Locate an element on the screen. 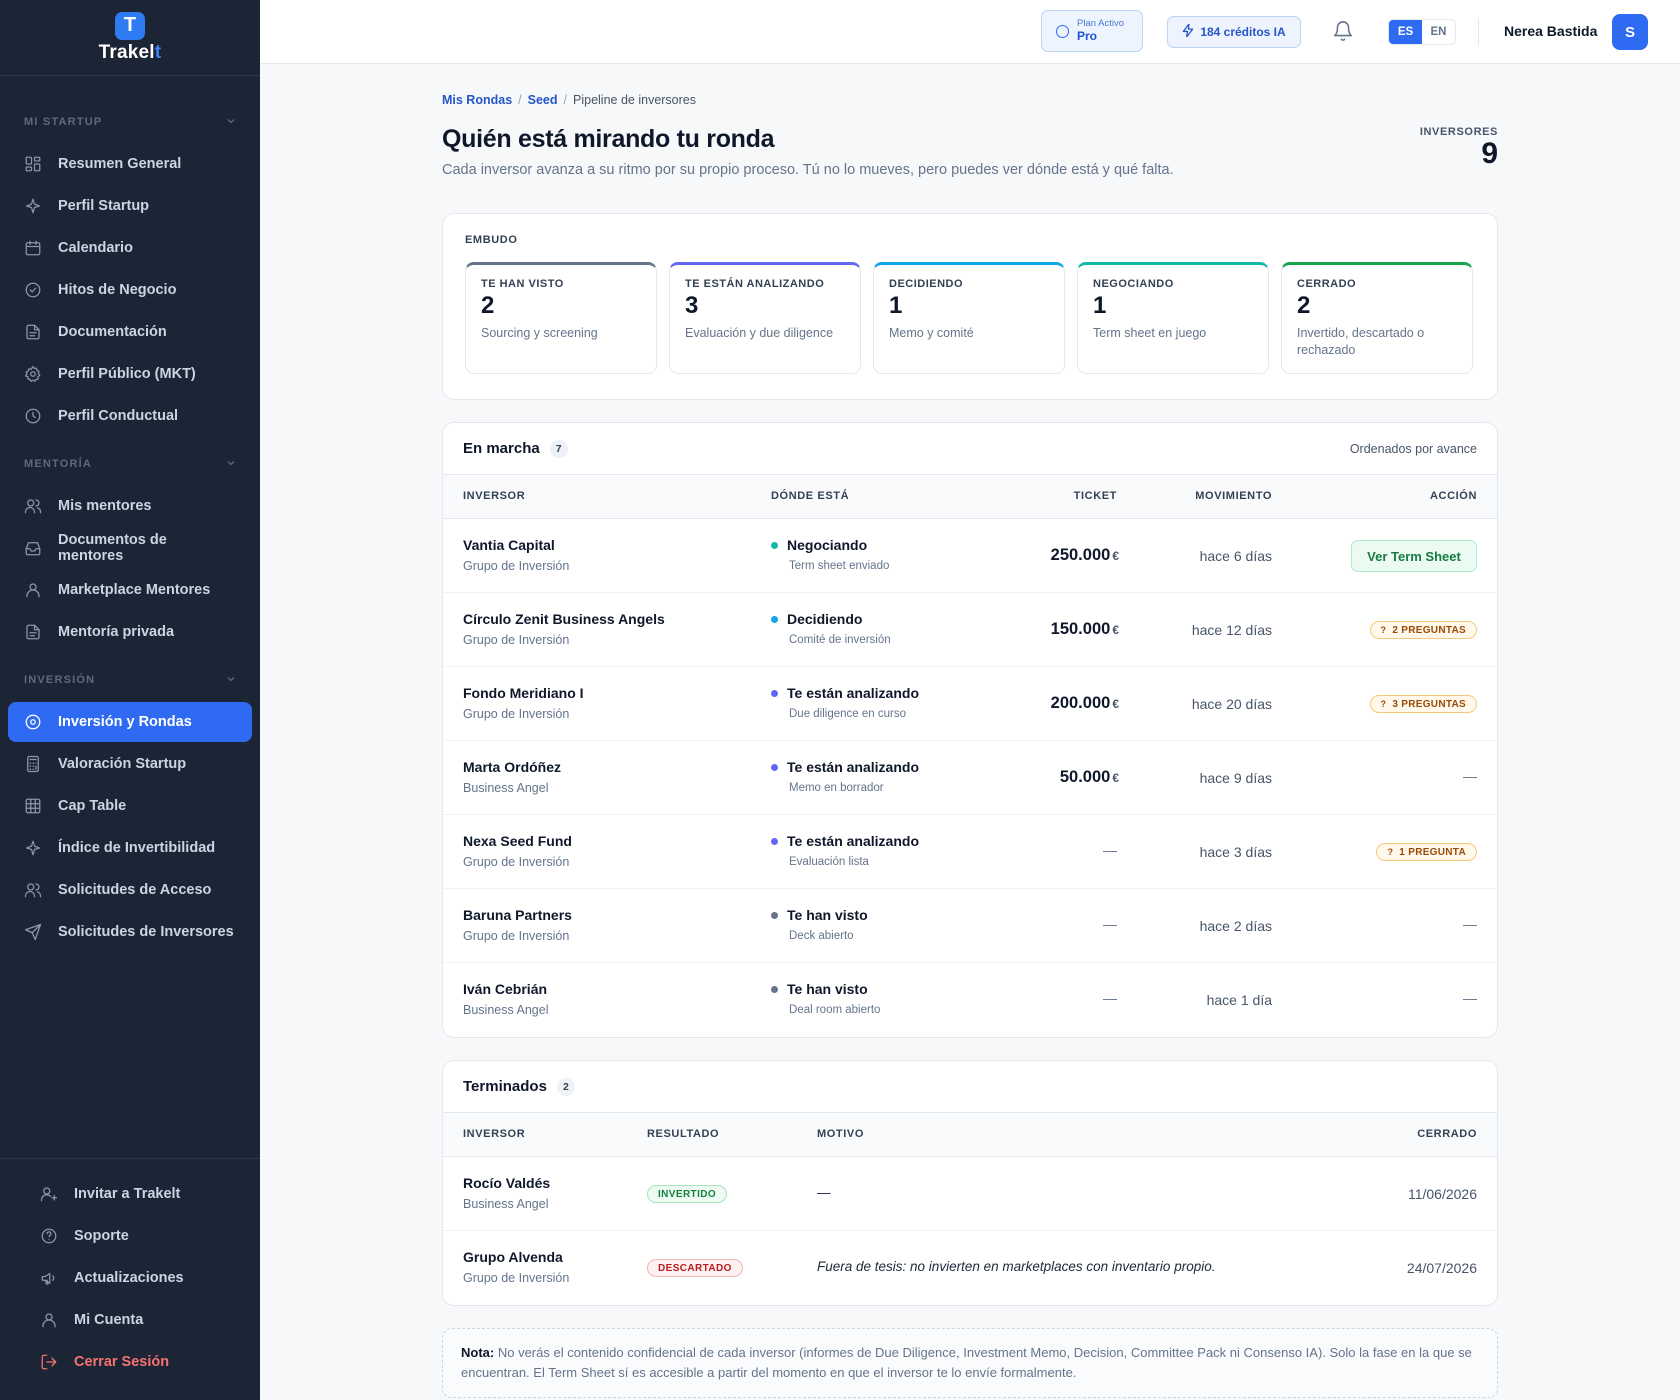  sidebar-item-label: Invitar a Trakelt is located at coordinates (127, 1194).